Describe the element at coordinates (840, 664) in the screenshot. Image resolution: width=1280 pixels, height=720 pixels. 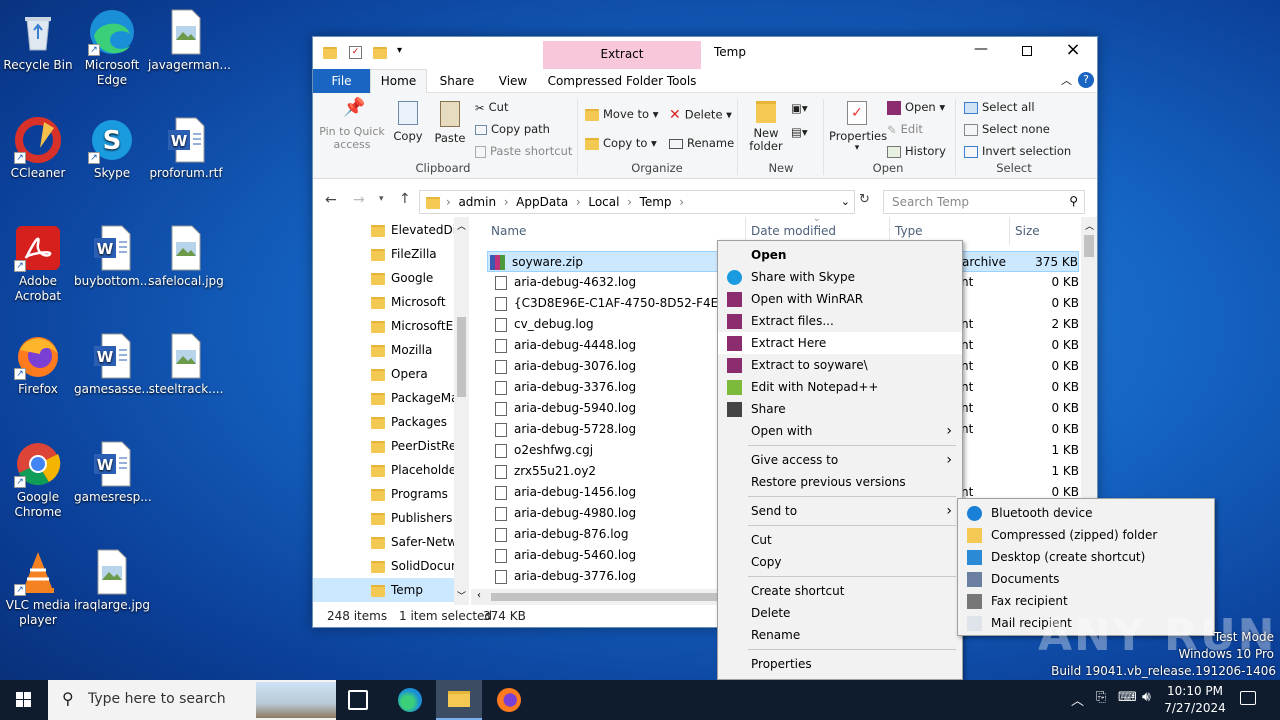
I see `context-menu-item-properties: Properties` at that location.